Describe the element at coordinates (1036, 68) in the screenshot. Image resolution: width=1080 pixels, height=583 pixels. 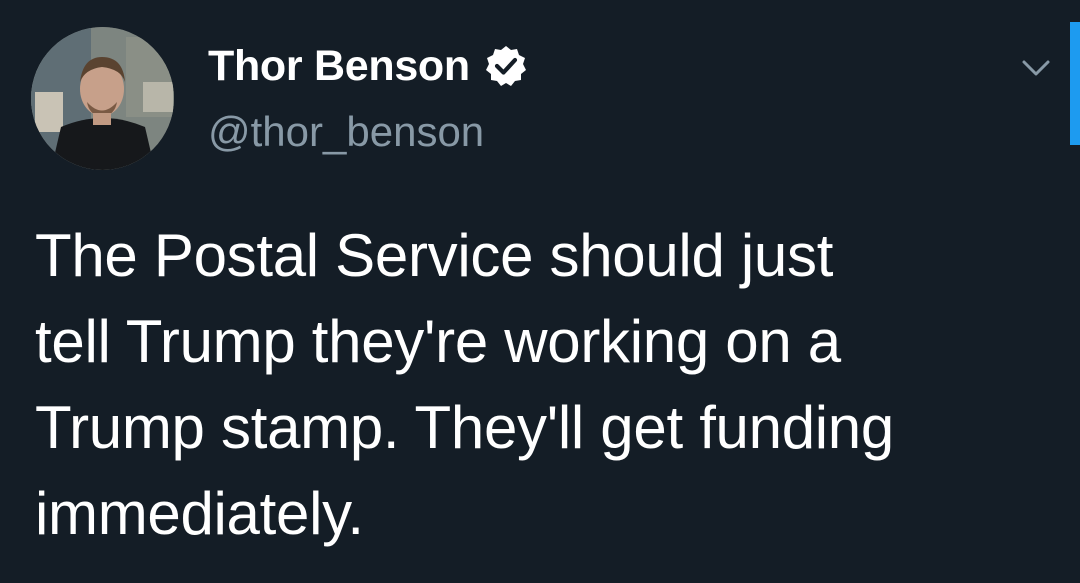
I see `chevron-down-icon` at that location.